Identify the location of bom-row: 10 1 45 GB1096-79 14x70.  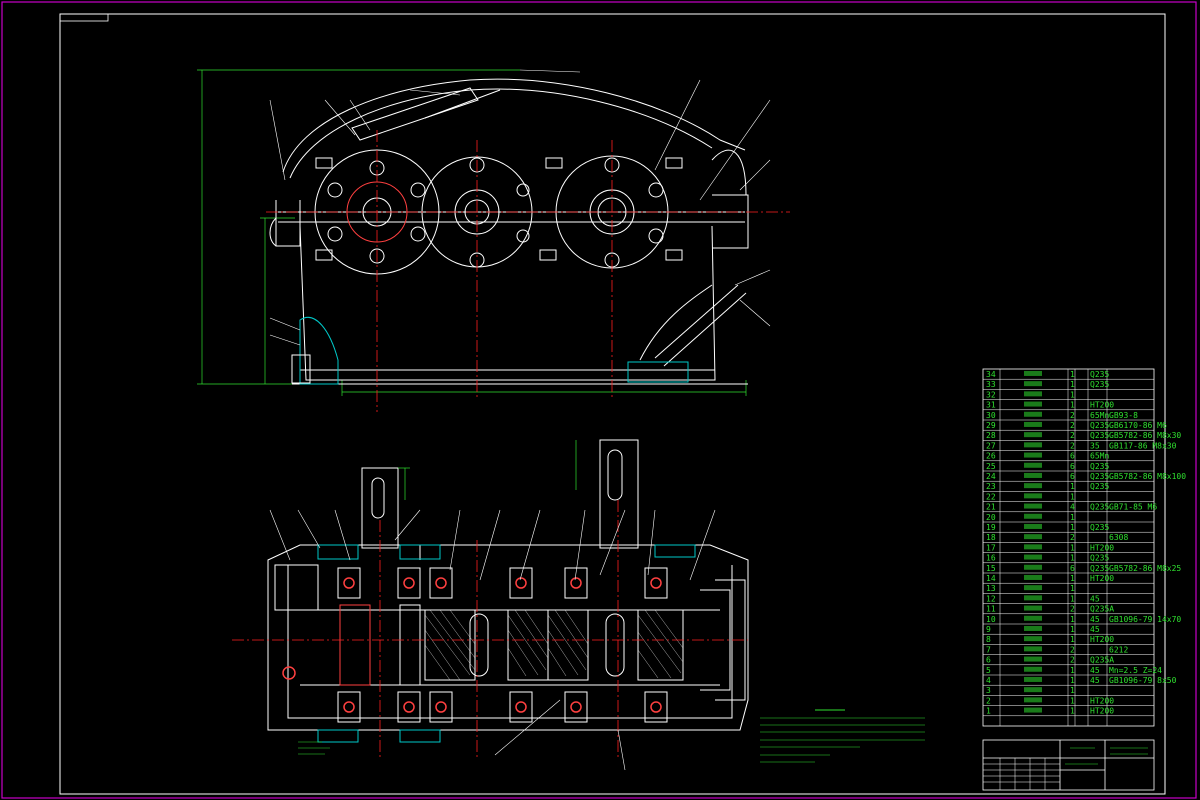
(1083, 619).